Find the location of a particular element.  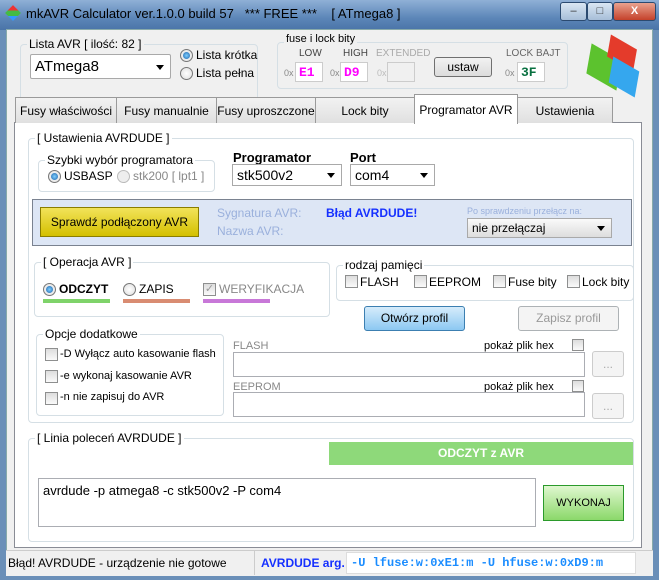

radio-list-full is located at coordinates (186, 73).